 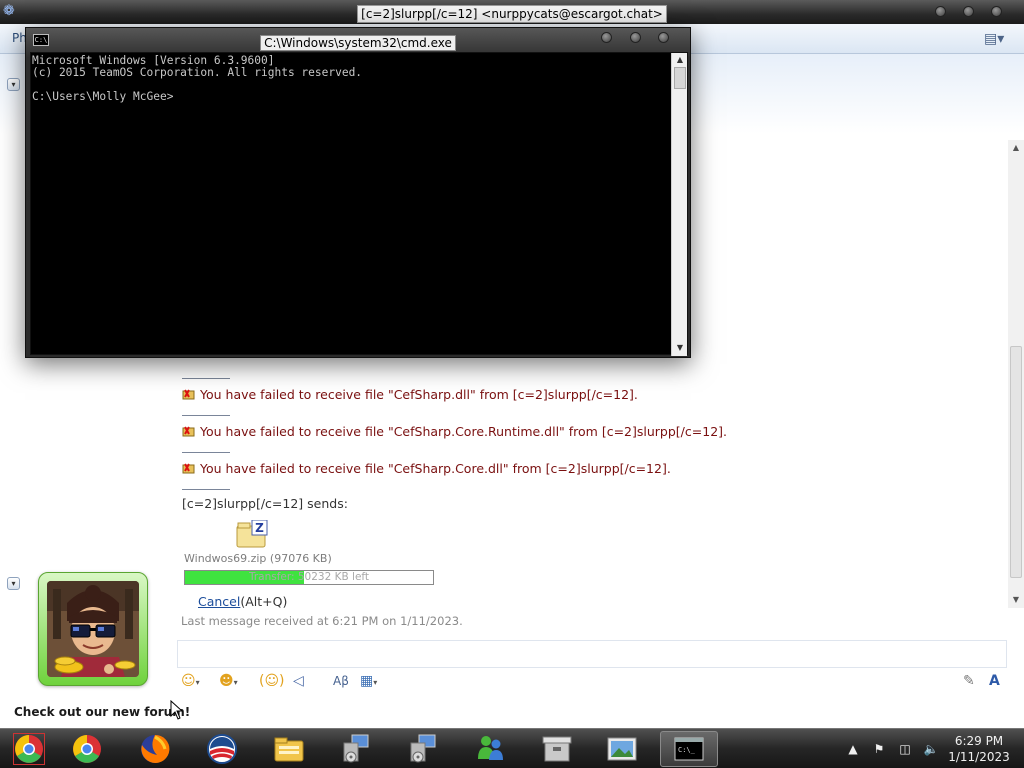 What do you see at coordinates (358, 43) in the screenshot?
I see `cmd-window-title: C:\Windows\system32\cmd.exe` at bounding box center [358, 43].